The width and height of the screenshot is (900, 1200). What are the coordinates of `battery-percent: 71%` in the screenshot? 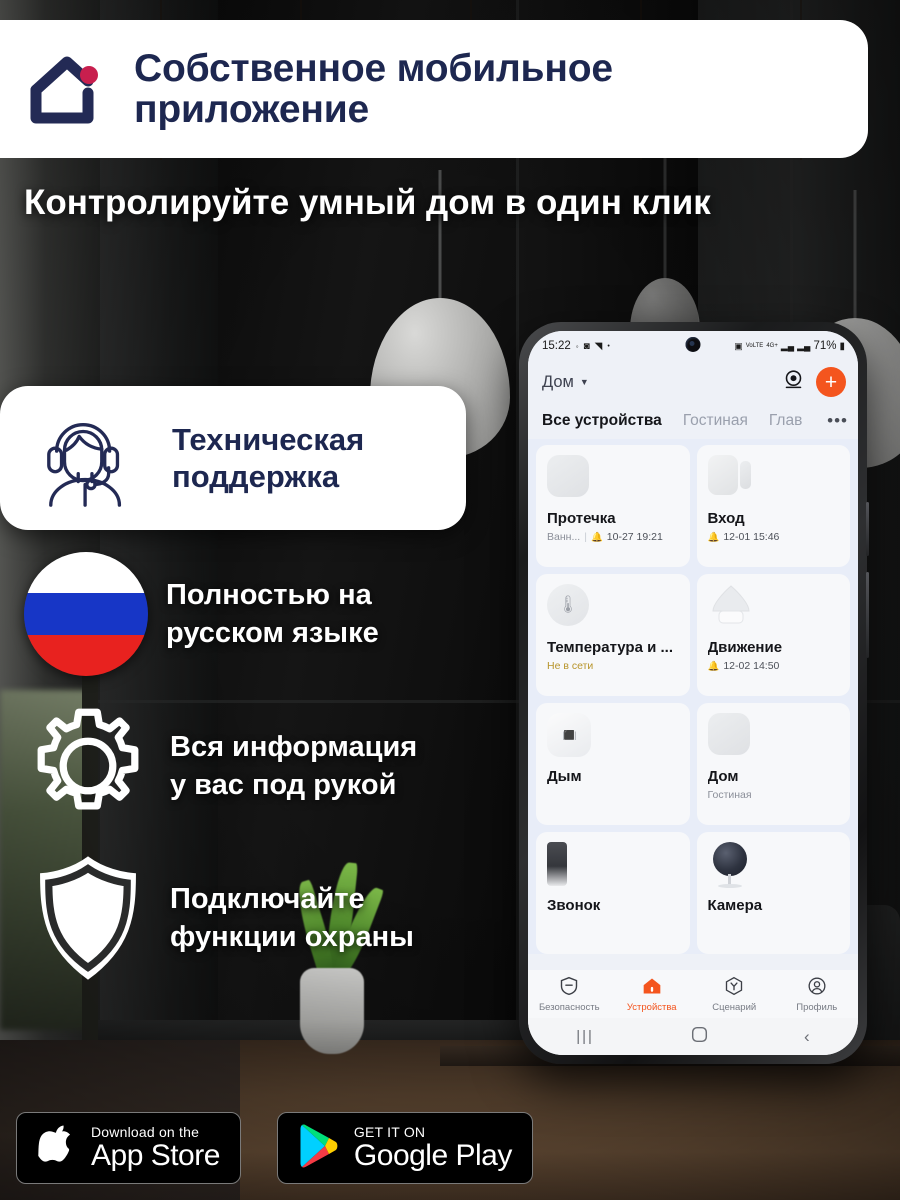 It's located at (825, 346).